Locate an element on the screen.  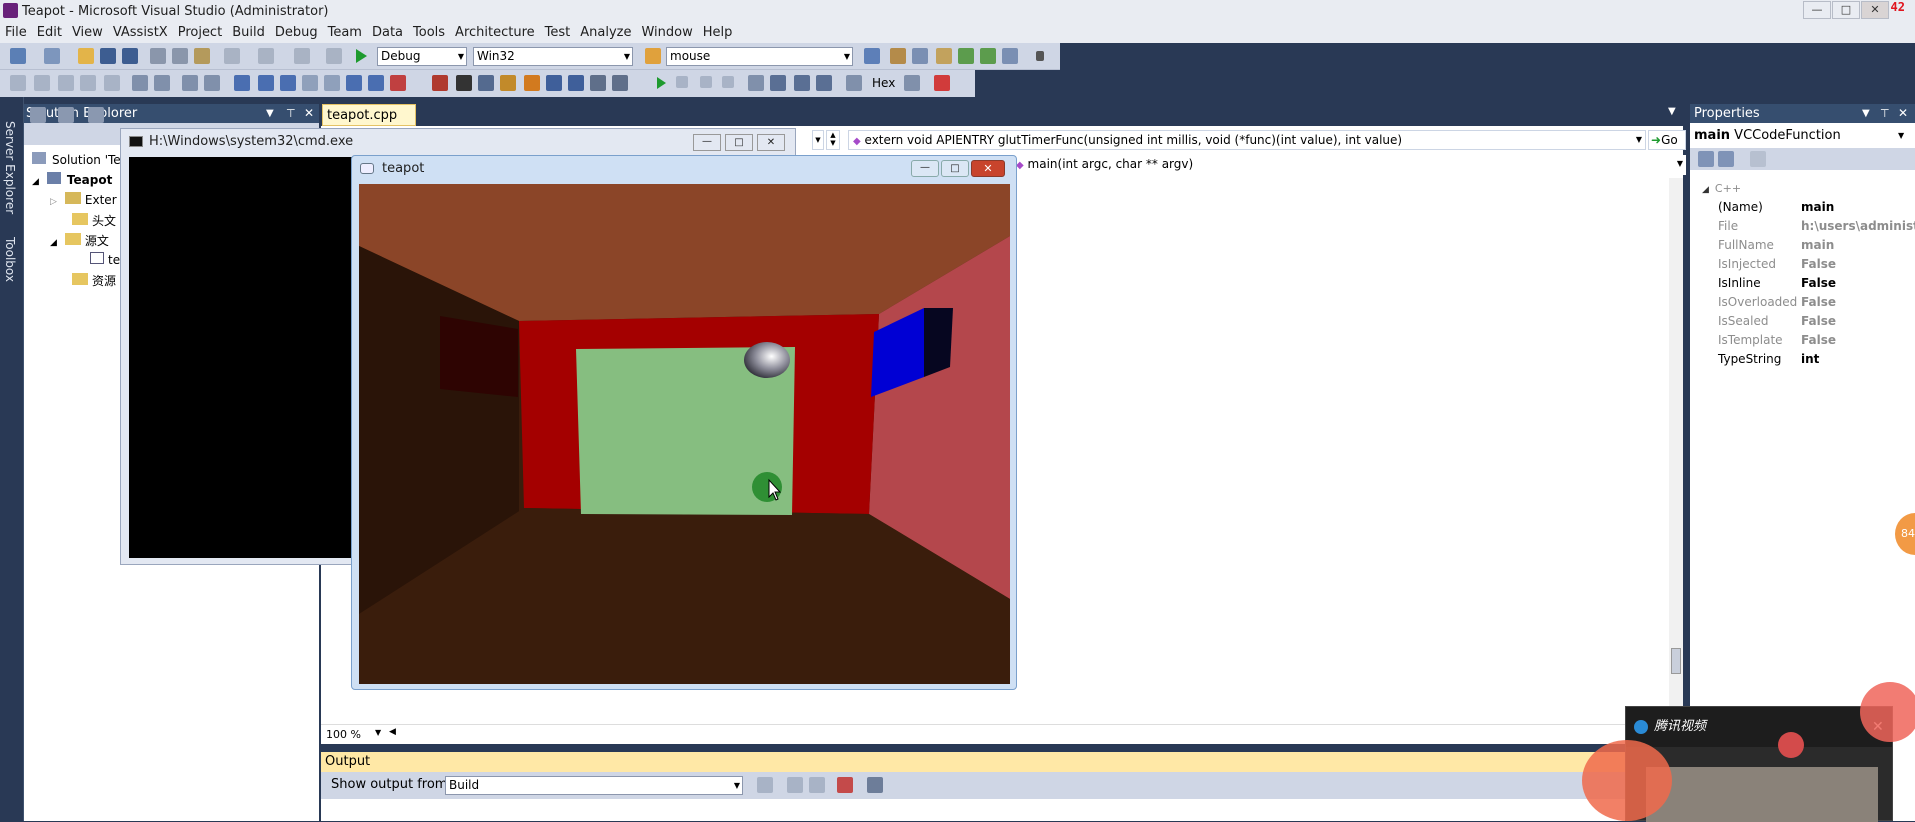
menu-window: Window is located at coordinates (666, 32).